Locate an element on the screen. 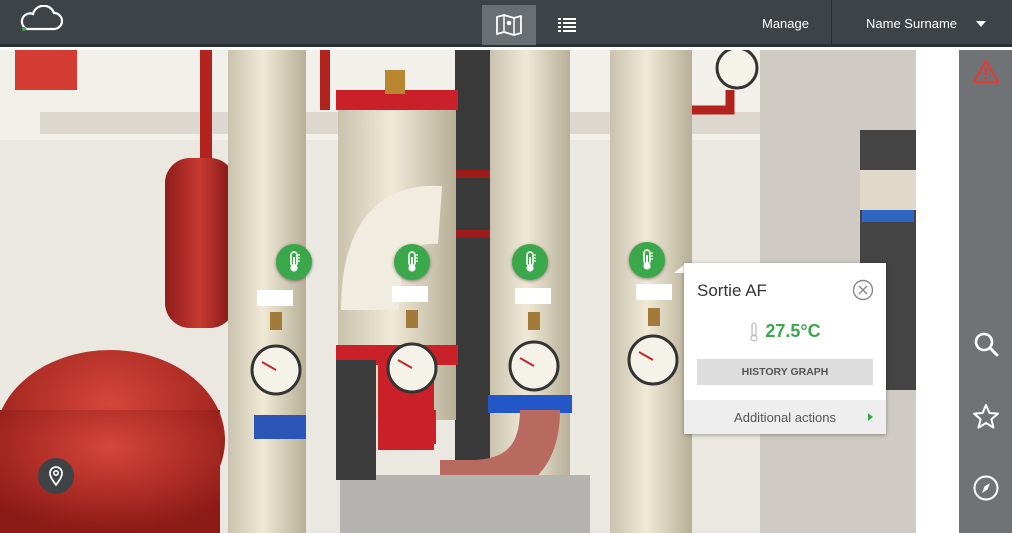  right-sidebar is located at coordinates (985, 291).